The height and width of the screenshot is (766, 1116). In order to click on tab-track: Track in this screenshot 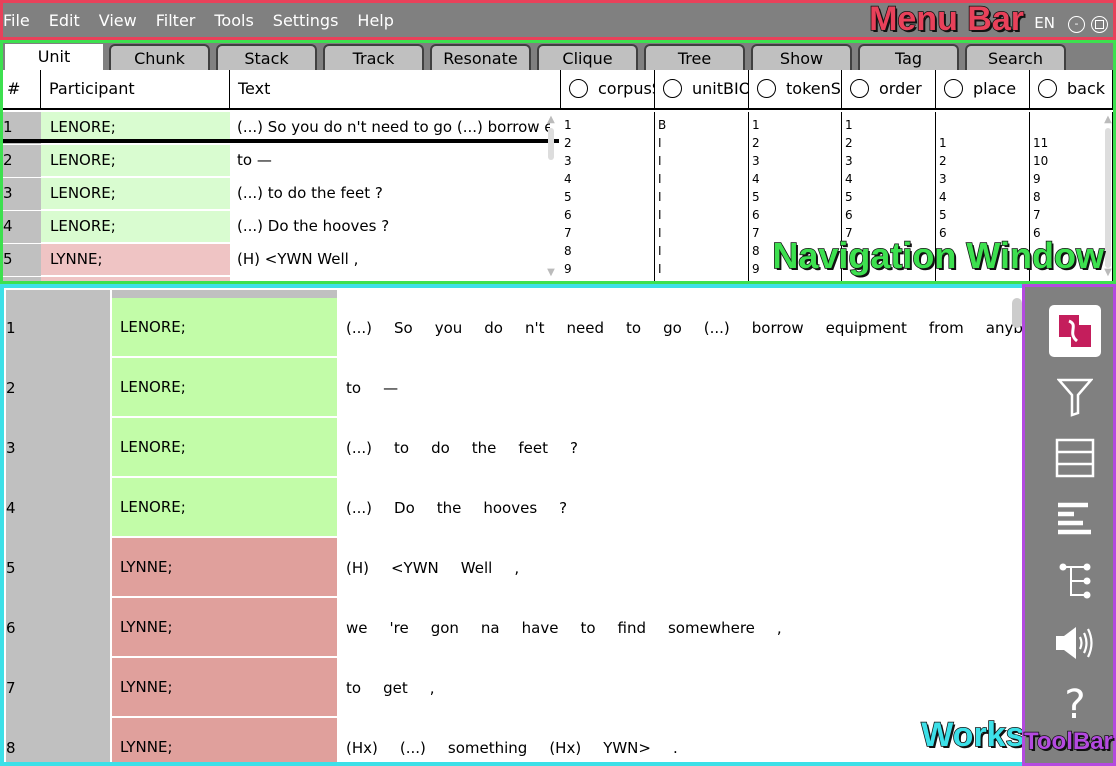, I will do `click(373, 57)`.